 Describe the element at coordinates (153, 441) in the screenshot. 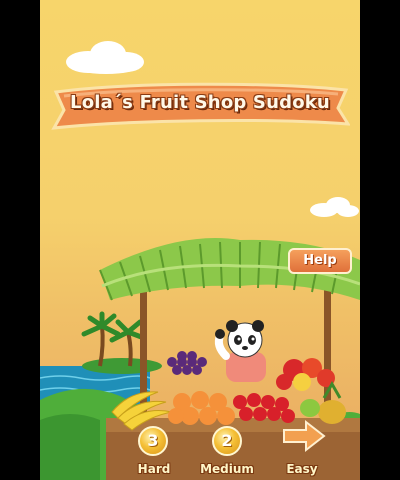

I see `hard-level-badge: 3` at that location.